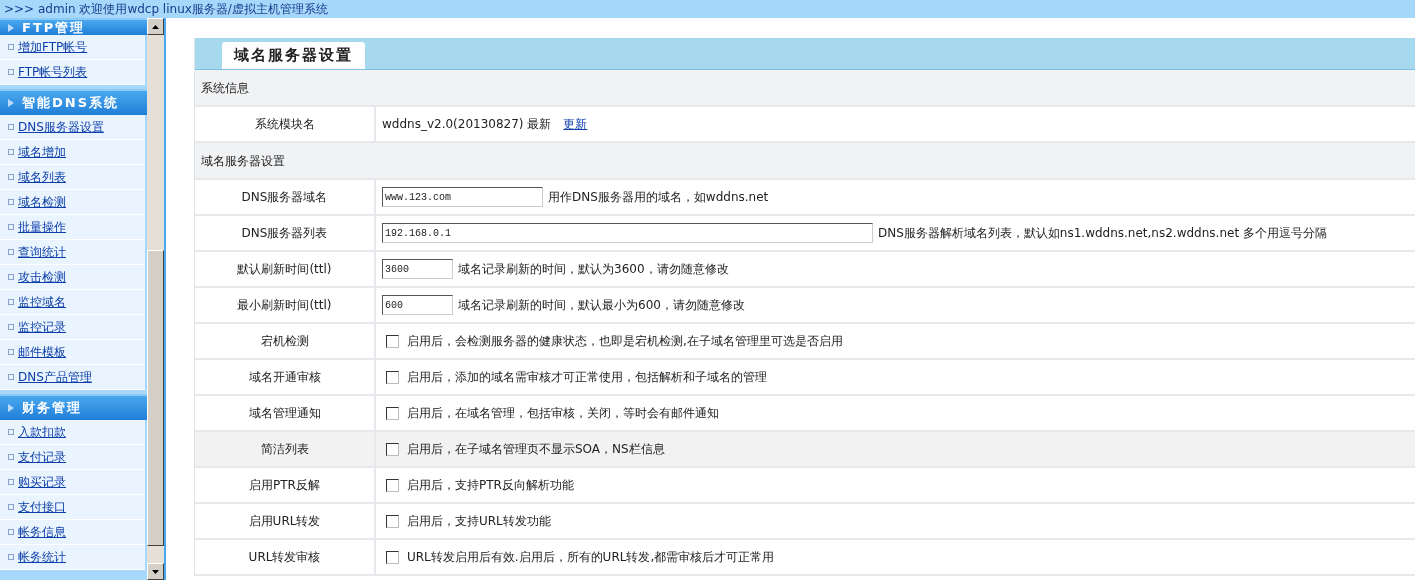  Describe the element at coordinates (593, 269) in the screenshot. I see `field-hint: 域名记录刷新的时间，默认为3600，请勿随意修改` at that location.